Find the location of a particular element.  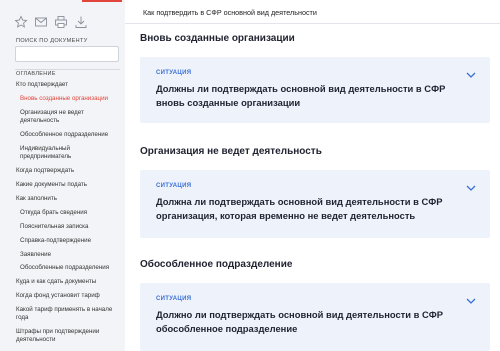

toc-item: Заявление is located at coordinates (35, 255).